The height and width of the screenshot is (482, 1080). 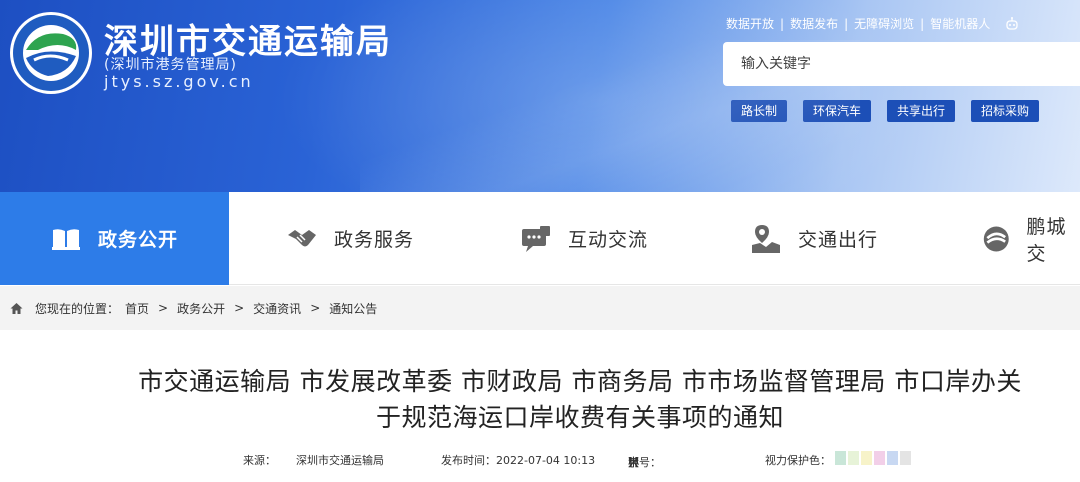 What do you see at coordinates (1005, 111) in the screenshot?
I see `quick-link-procurement: 招标采购` at bounding box center [1005, 111].